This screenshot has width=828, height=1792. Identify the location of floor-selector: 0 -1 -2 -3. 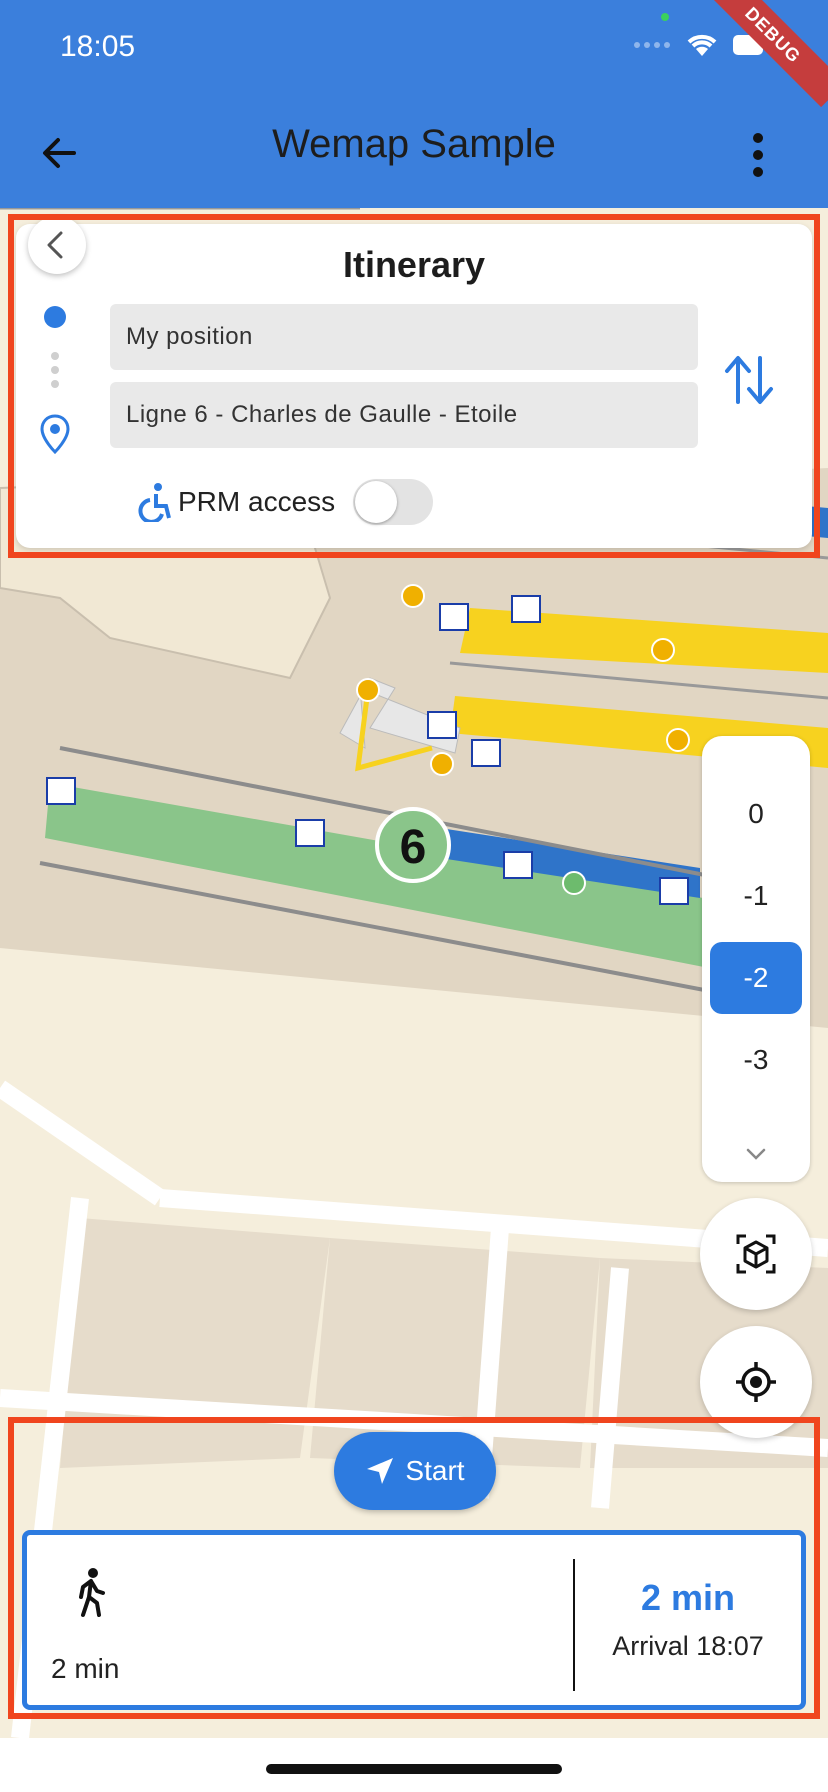
(756, 959).